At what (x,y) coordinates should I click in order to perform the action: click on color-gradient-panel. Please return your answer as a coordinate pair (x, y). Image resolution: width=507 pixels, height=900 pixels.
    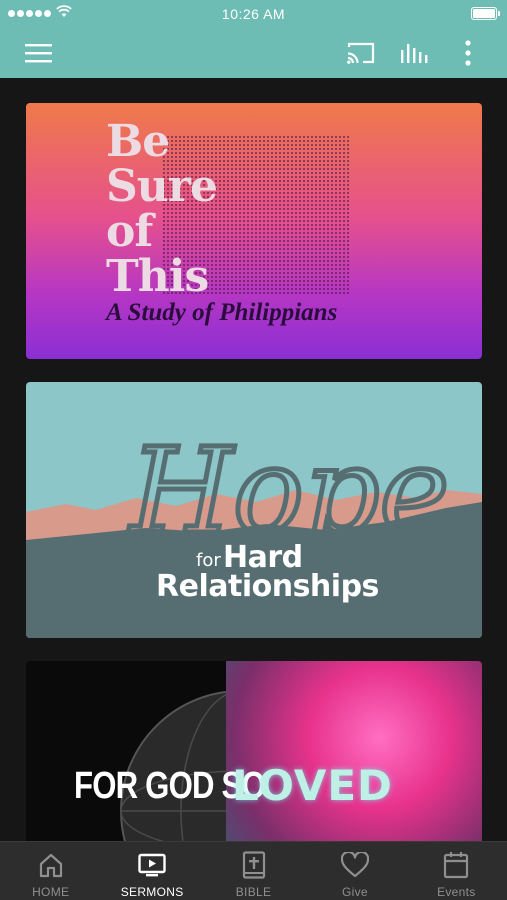
    Looking at the image, I should click on (354, 751).